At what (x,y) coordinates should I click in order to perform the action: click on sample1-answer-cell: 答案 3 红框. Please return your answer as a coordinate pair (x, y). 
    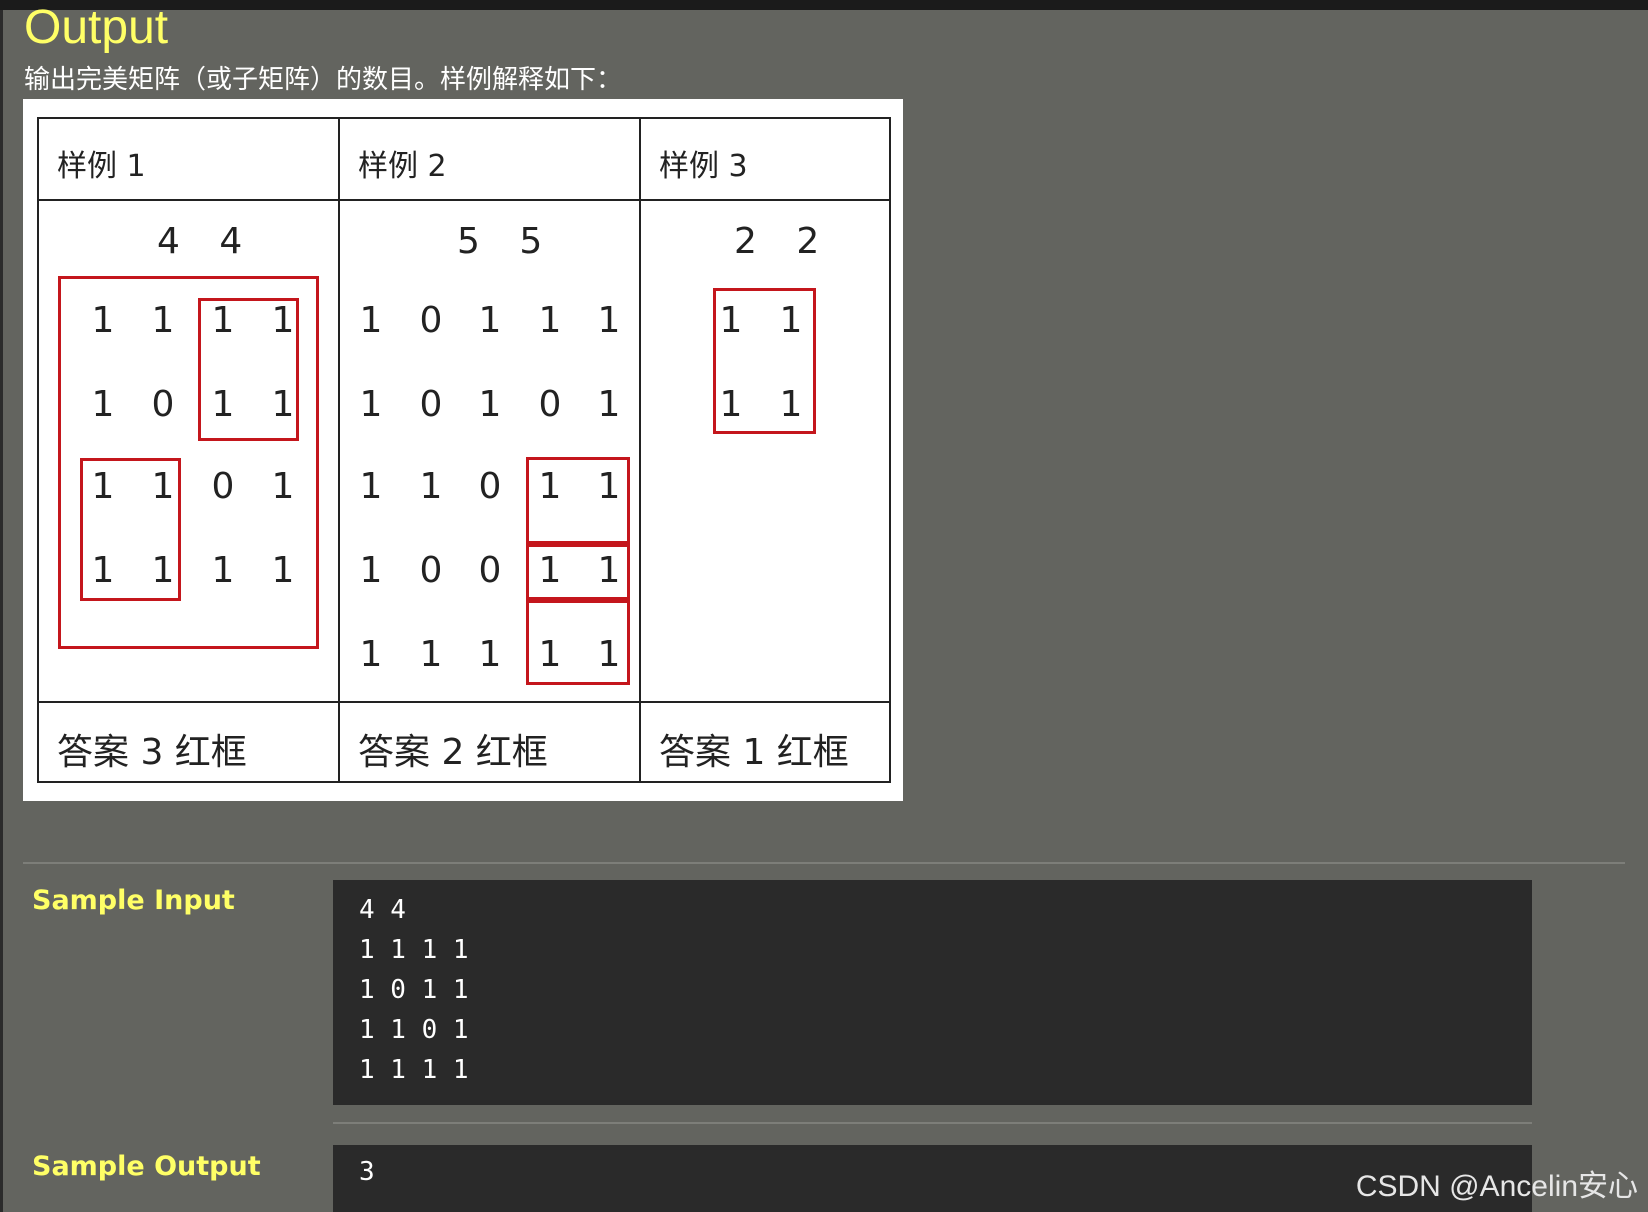
    Looking at the image, I should click on (188, 742).